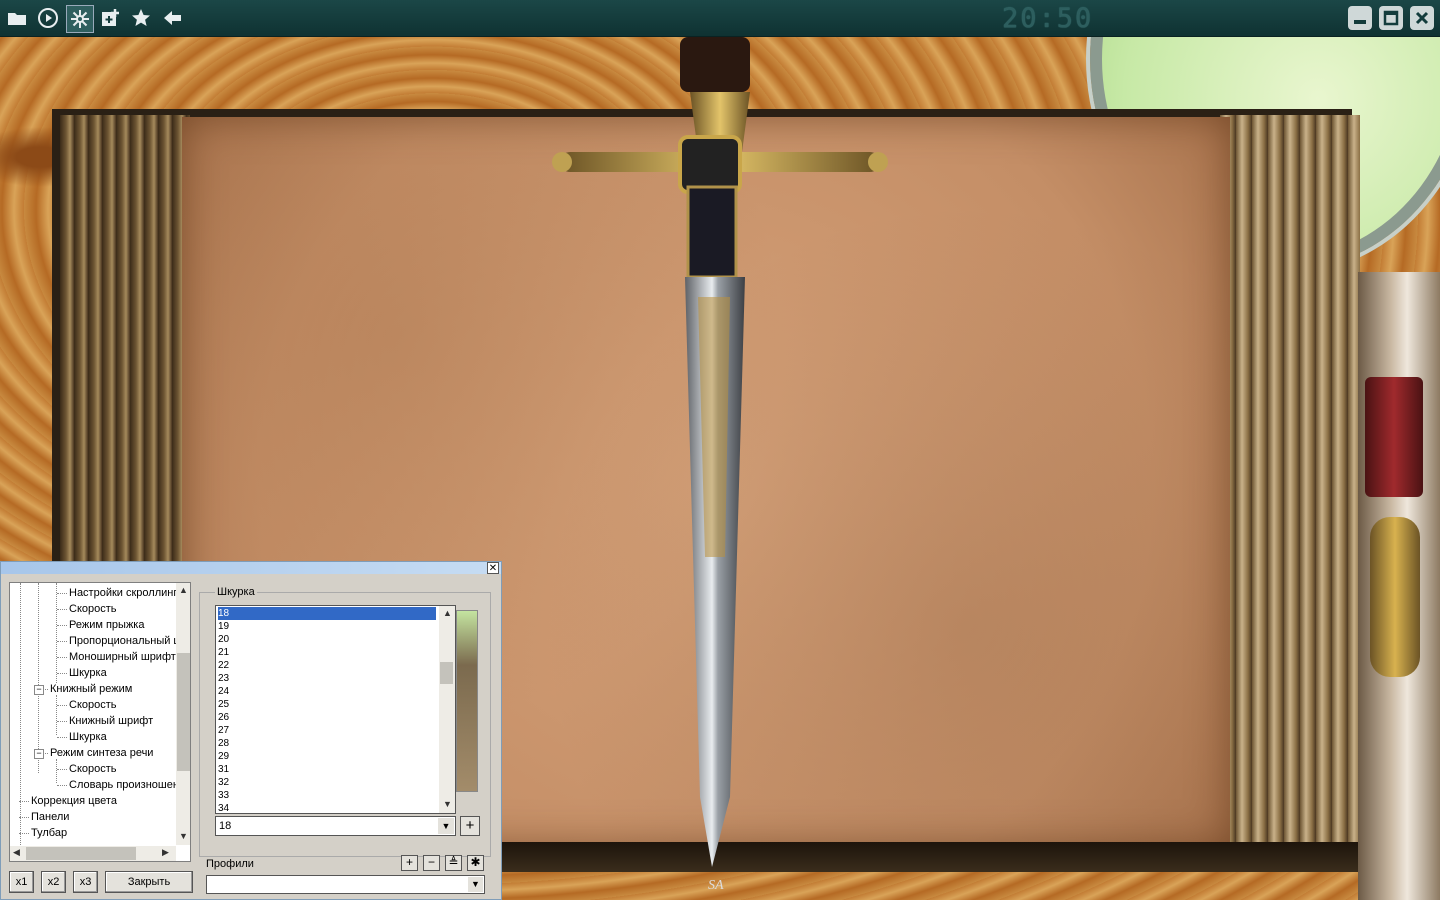  What do you see at coordinates (251, 568) in the screenshot?
I see `panel-title-bar` at bounding box center [251, 568].